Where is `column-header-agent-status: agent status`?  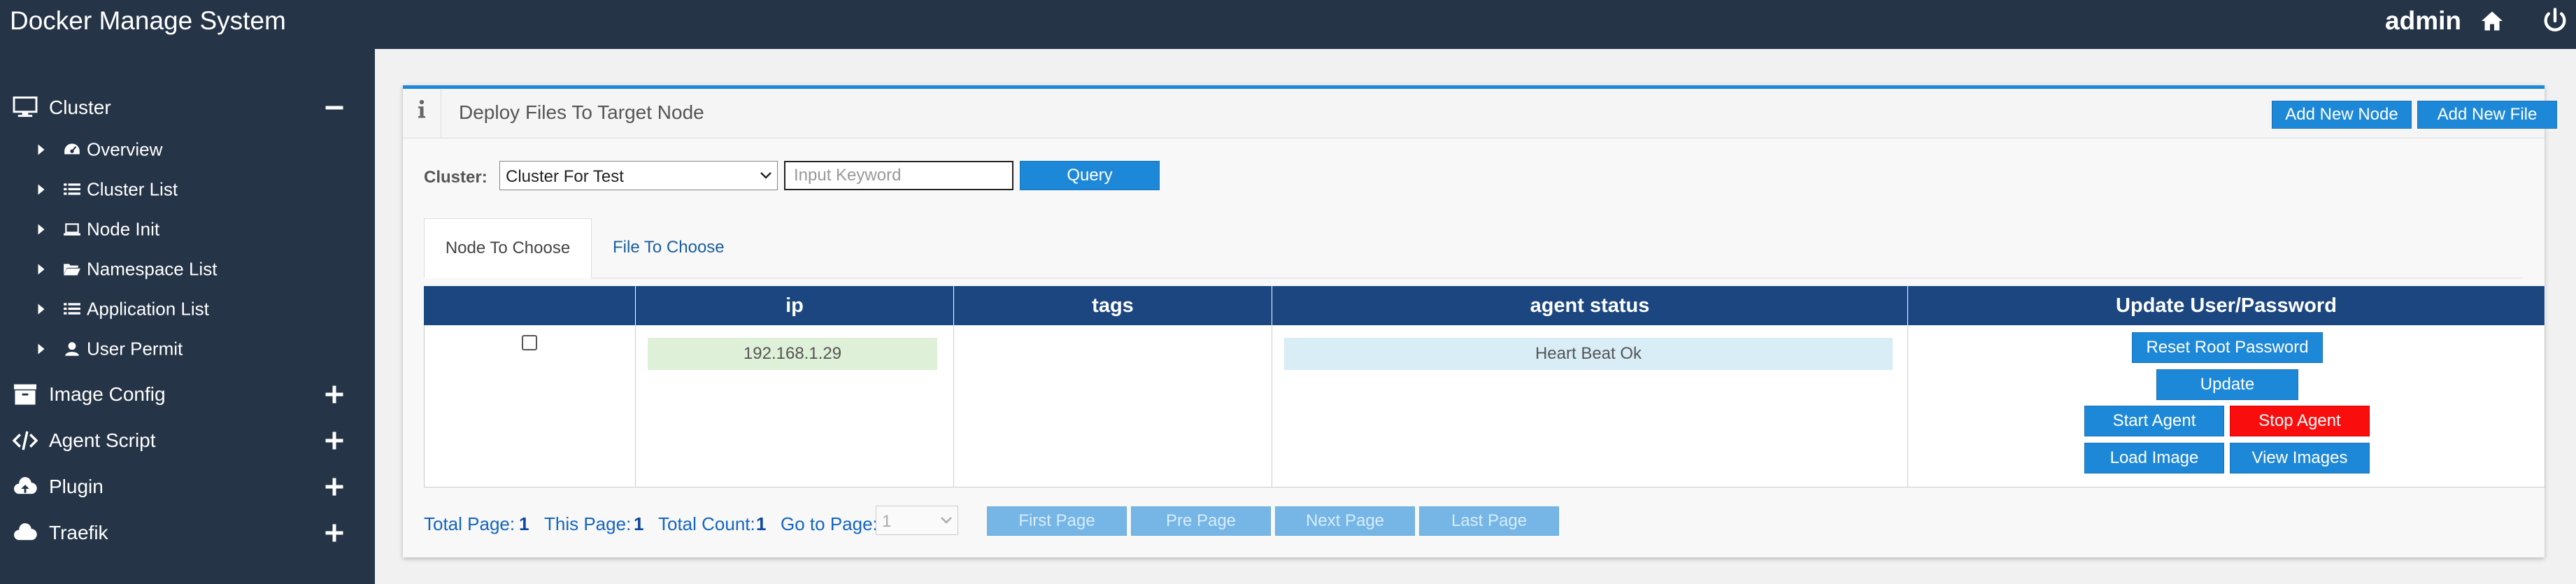
column-header-agent-status: agent status is located at coordinates (1590, 305).